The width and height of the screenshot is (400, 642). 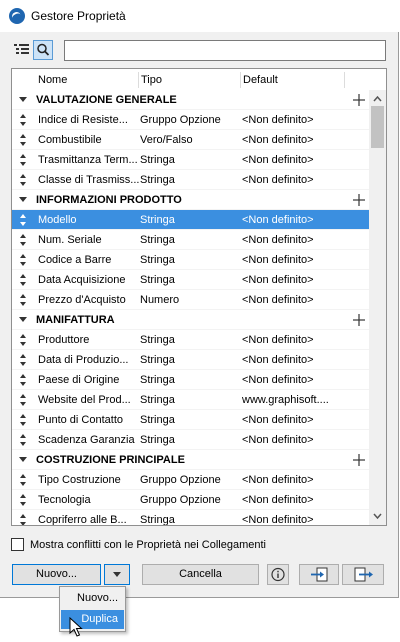 I want to click on column-header-type: Tipo, so click(x=151, y=79).